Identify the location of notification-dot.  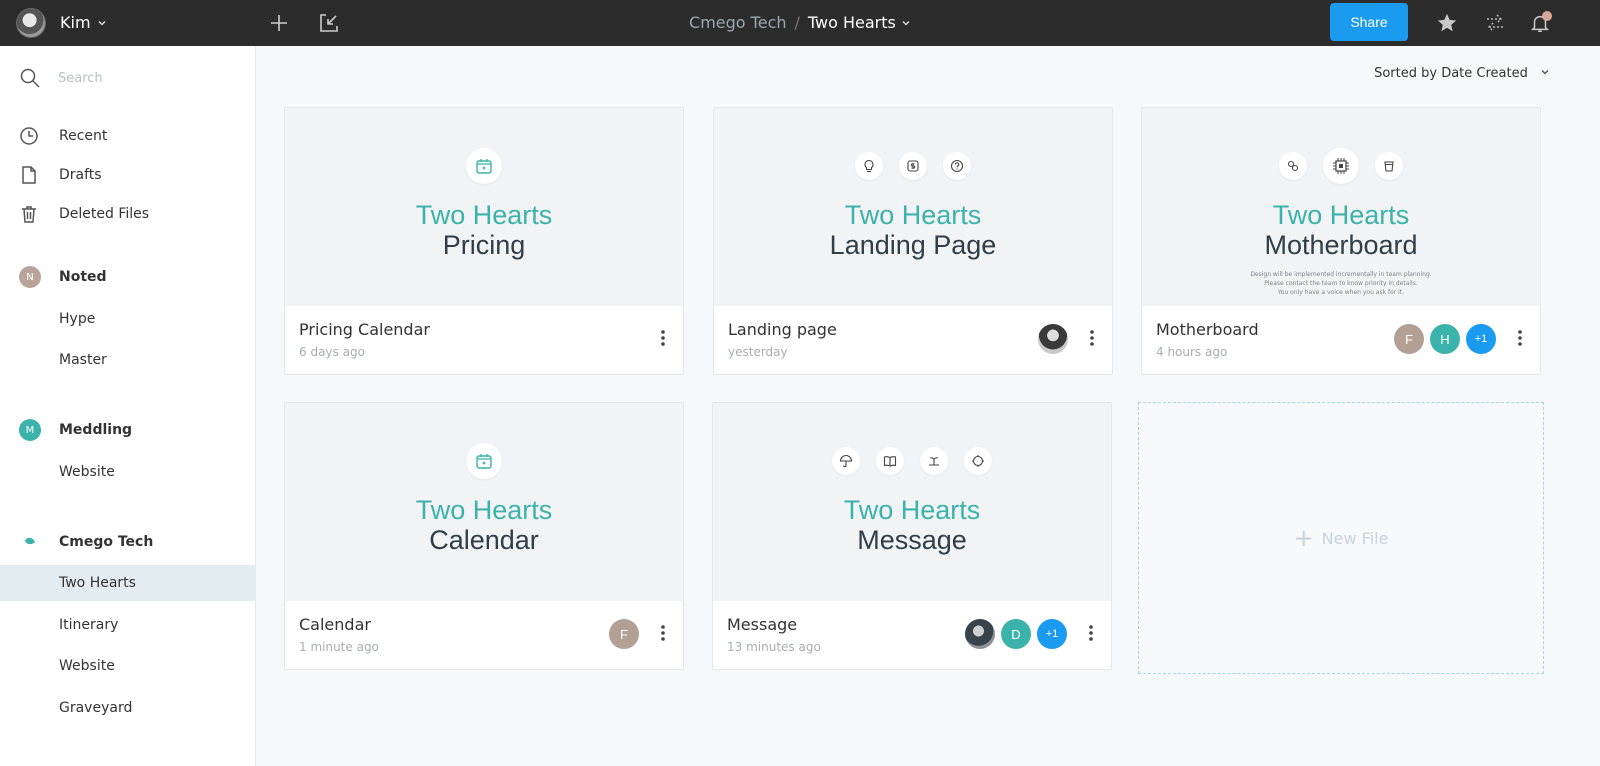
(1547, 16).